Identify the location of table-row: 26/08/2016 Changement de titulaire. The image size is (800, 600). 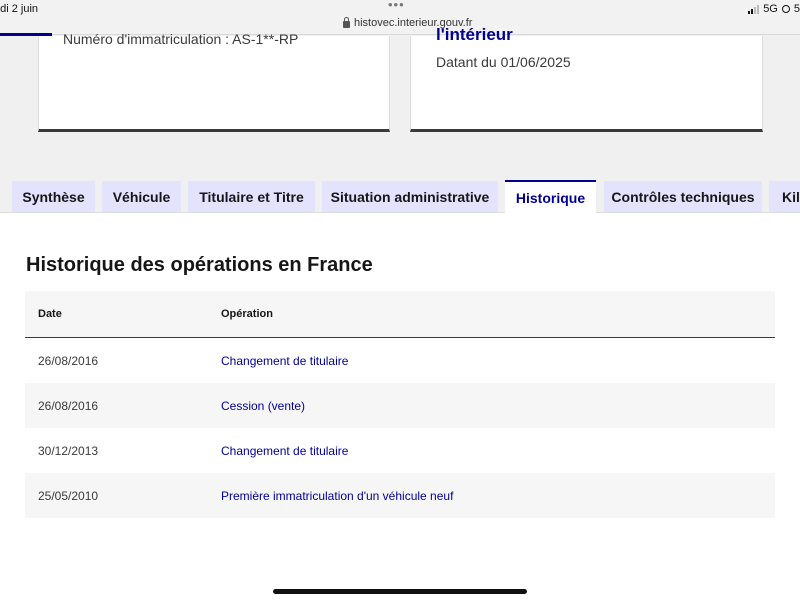
(400, 360).